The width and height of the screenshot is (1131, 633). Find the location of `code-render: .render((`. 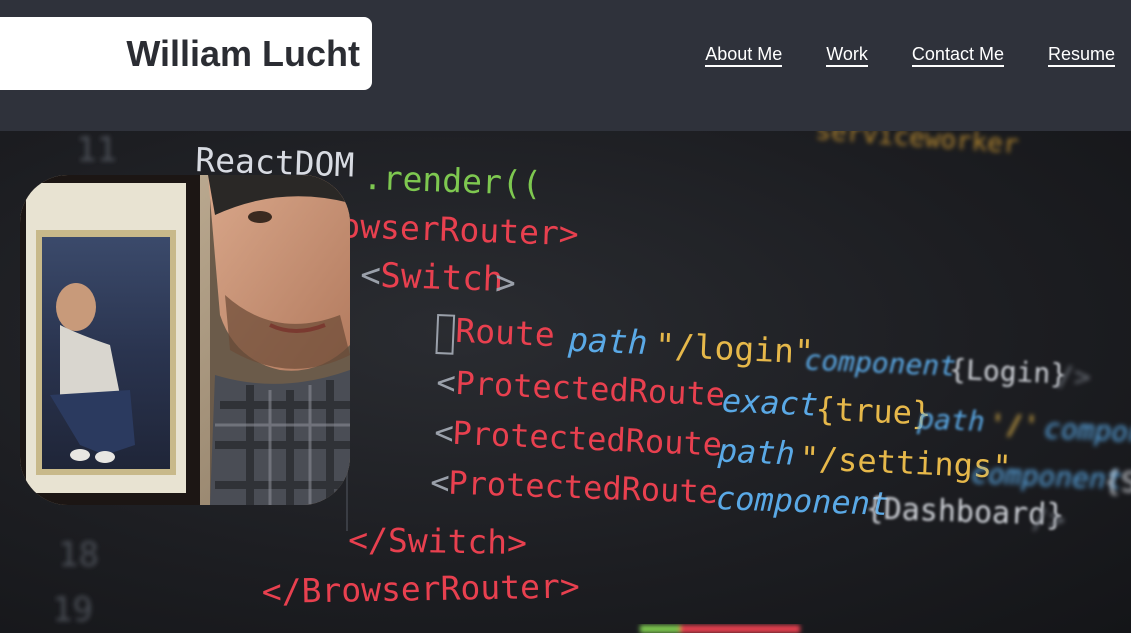

code-render: .render(( is located at coordinates (452, 180).